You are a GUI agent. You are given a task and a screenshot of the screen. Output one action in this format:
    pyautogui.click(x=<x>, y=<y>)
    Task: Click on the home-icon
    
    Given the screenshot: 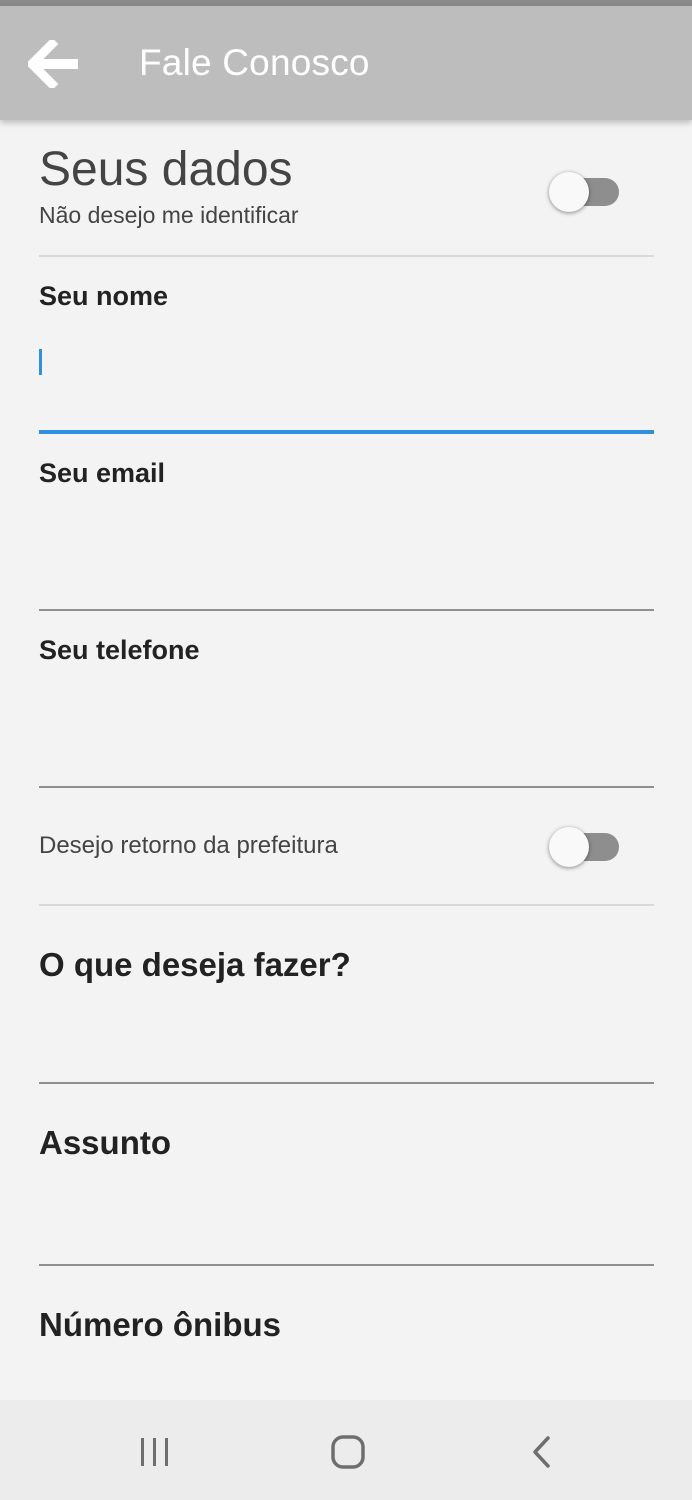 What is the action you would take?
    pyautogui.click(x=348, y=1452)
    